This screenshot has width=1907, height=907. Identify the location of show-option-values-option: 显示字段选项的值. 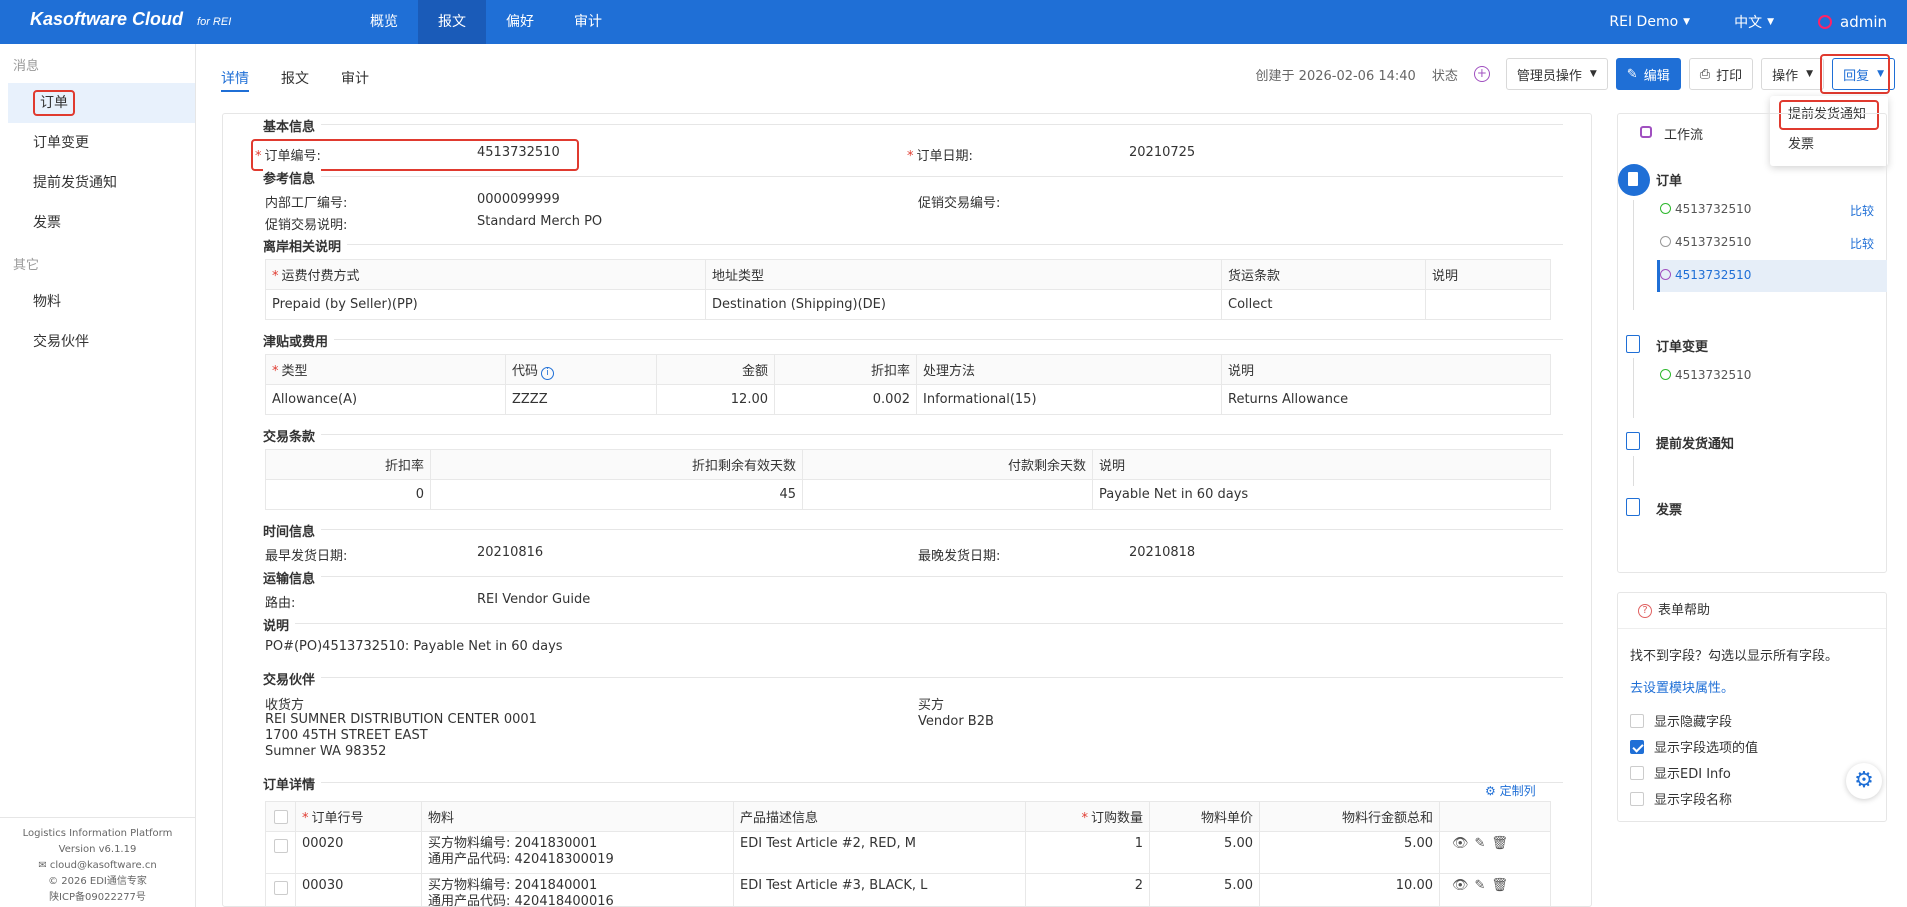
(1694, 746).